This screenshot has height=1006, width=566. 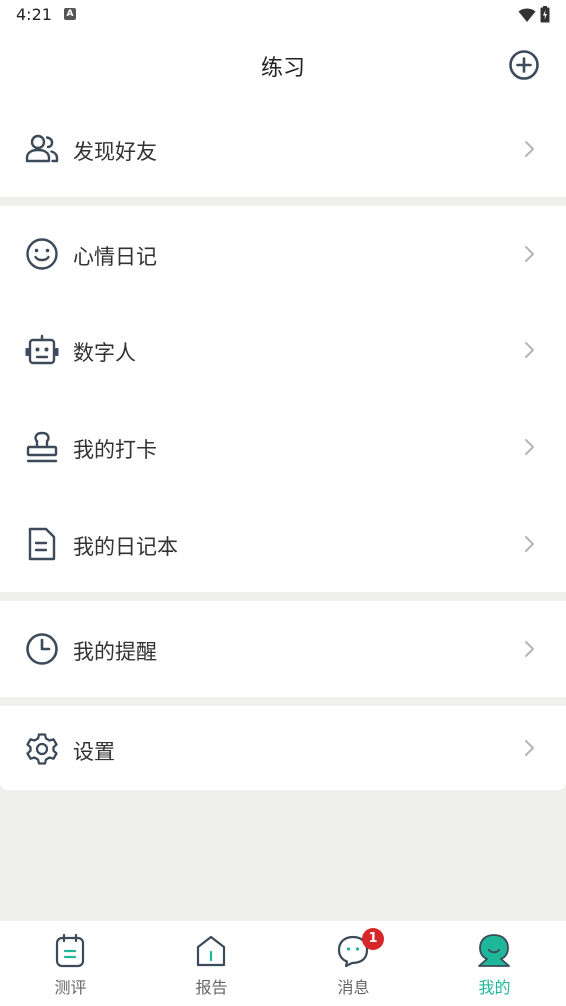 I want to click on tab-label: 报告, so click(x=211, y=987).